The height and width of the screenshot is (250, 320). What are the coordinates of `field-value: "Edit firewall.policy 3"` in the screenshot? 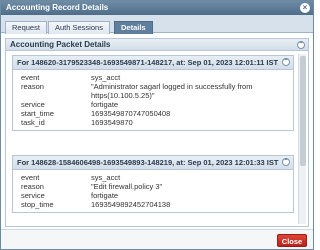 It's located at (127, 186).